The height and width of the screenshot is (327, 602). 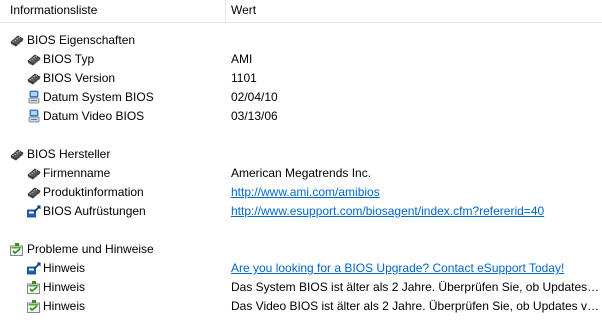 What do you see at coordinates (301, 97) in the screenshot?
I see `list-item: Datum System BIOS 02/04/10` at bounding box center [301, 97].